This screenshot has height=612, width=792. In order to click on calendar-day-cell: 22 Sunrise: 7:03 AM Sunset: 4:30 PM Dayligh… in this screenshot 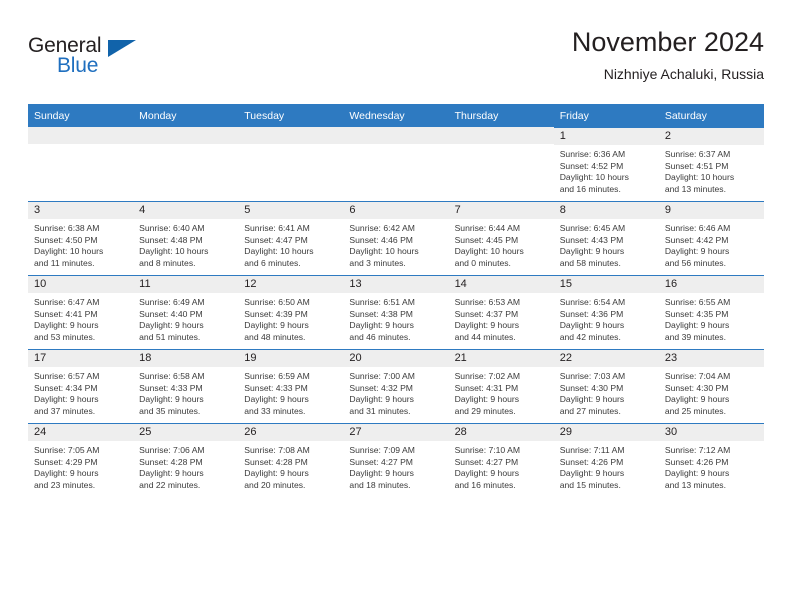, I will do `click(606, 386)`.